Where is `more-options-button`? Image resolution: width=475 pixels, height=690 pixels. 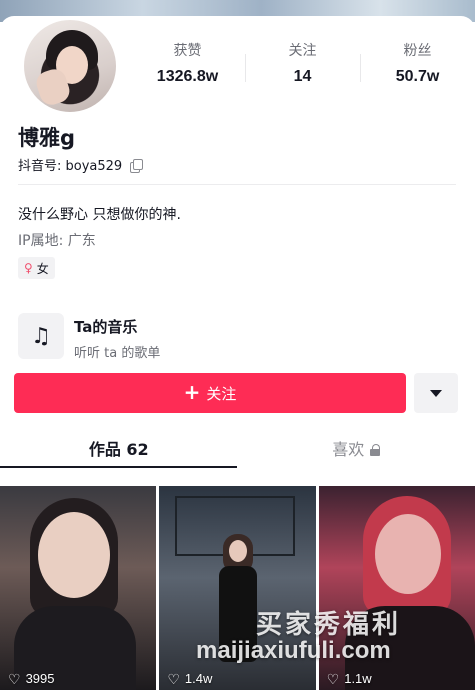
more-options-button is located at coordinates (436, 393).